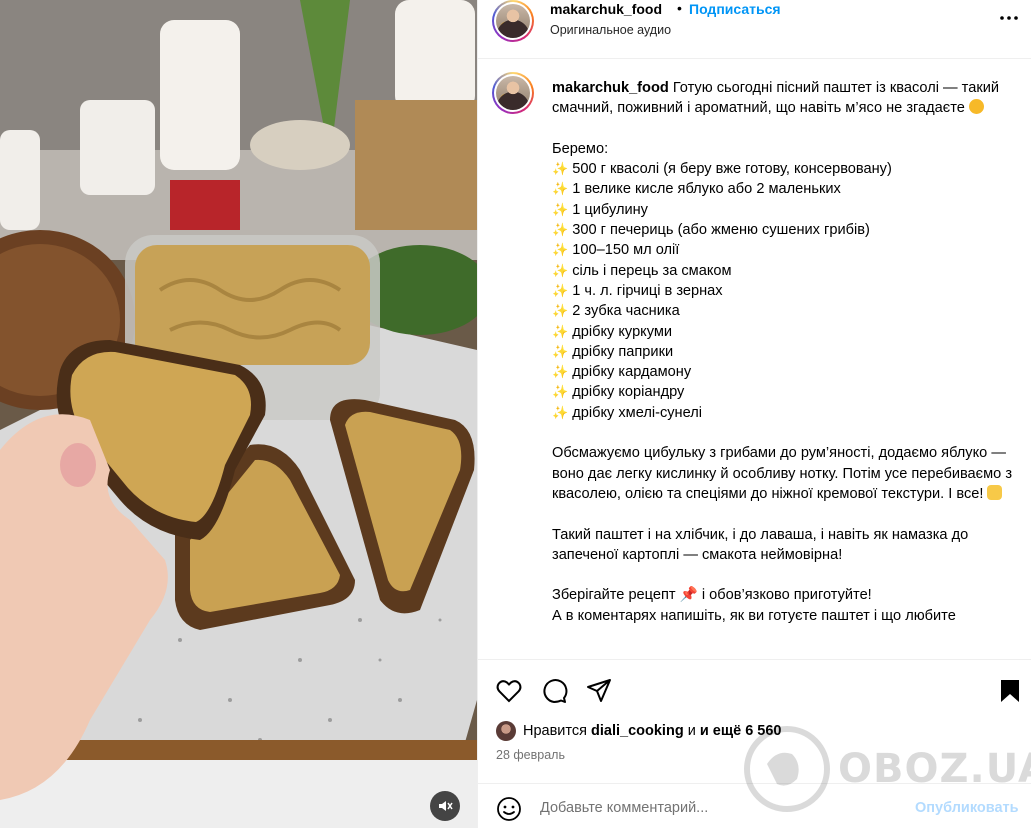  What do you see at coordinates (554, 691) in the screenshot?
I see `comment-icon` at bounding box center [554, 691].